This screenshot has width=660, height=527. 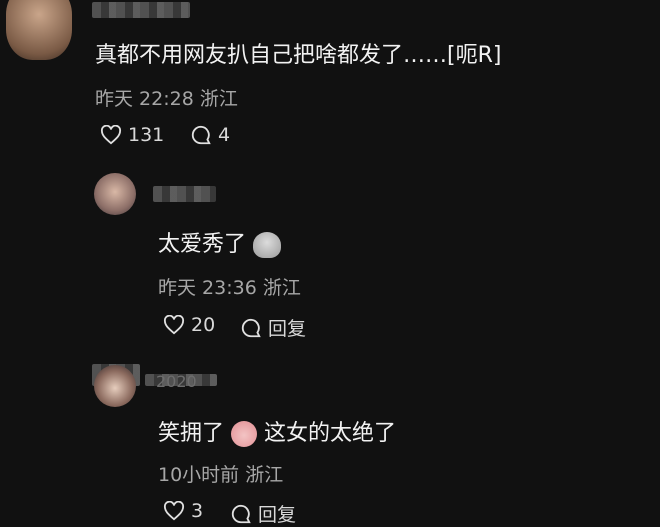 I want to click on comment-meta: 10小时前 浙江, so click(x=221, y=475).